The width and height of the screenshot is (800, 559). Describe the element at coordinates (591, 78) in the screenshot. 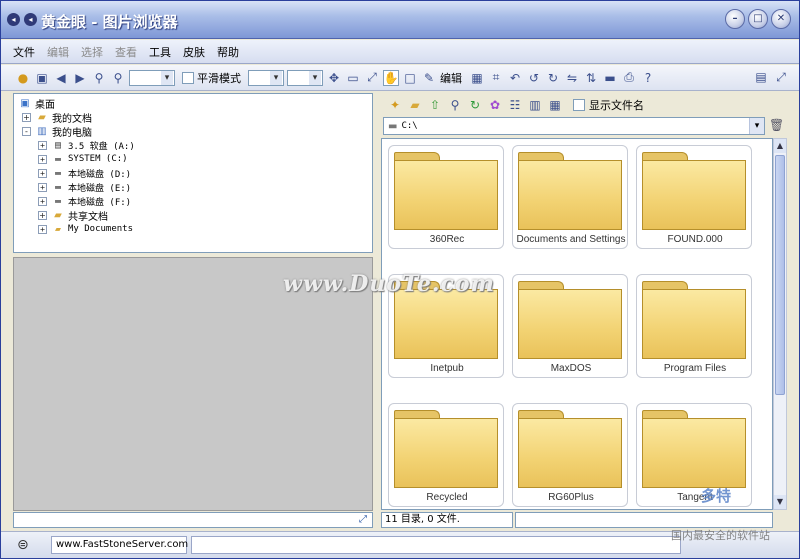

I see `flip-v-icon: ⇅` at that location.